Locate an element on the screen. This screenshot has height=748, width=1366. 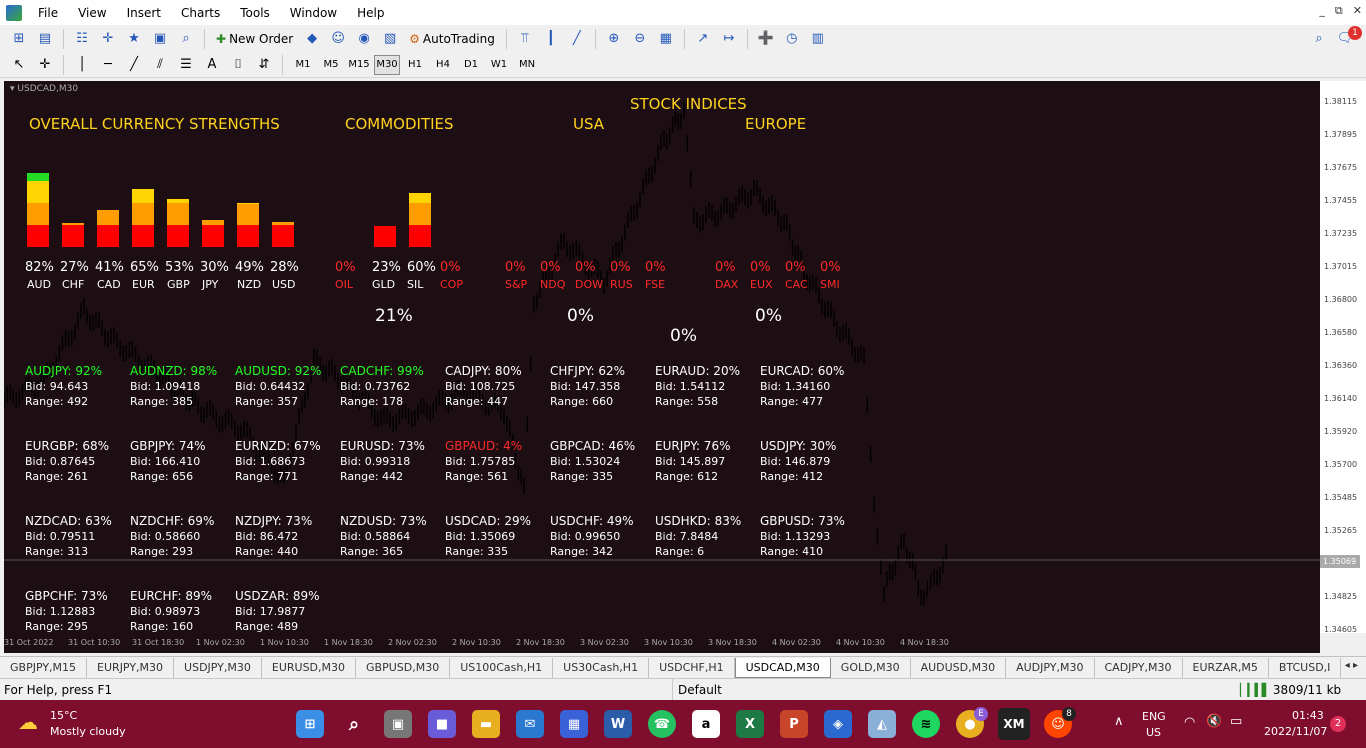
tab-eurusd-m30: EURUSD,M30 is located at coordinates (309, 667).